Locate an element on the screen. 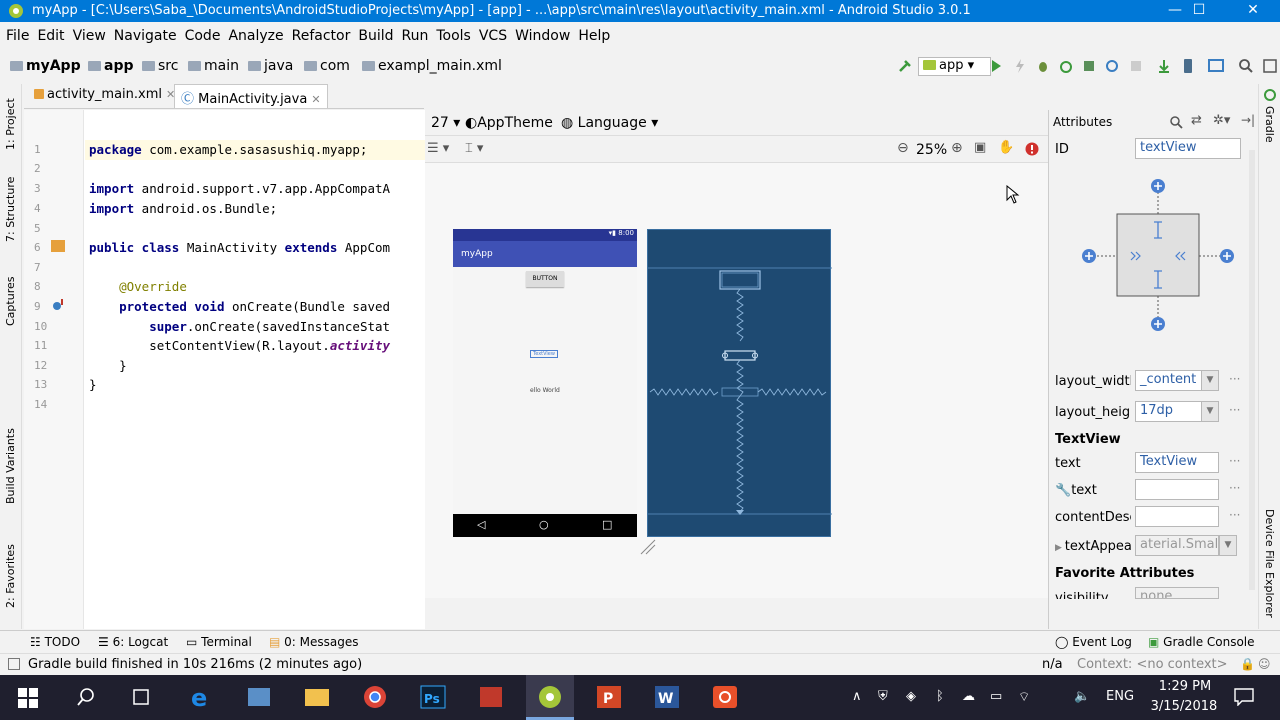 The image size is (1280, 720). powerpoint-icon: P is located at coordinates (609, 697).